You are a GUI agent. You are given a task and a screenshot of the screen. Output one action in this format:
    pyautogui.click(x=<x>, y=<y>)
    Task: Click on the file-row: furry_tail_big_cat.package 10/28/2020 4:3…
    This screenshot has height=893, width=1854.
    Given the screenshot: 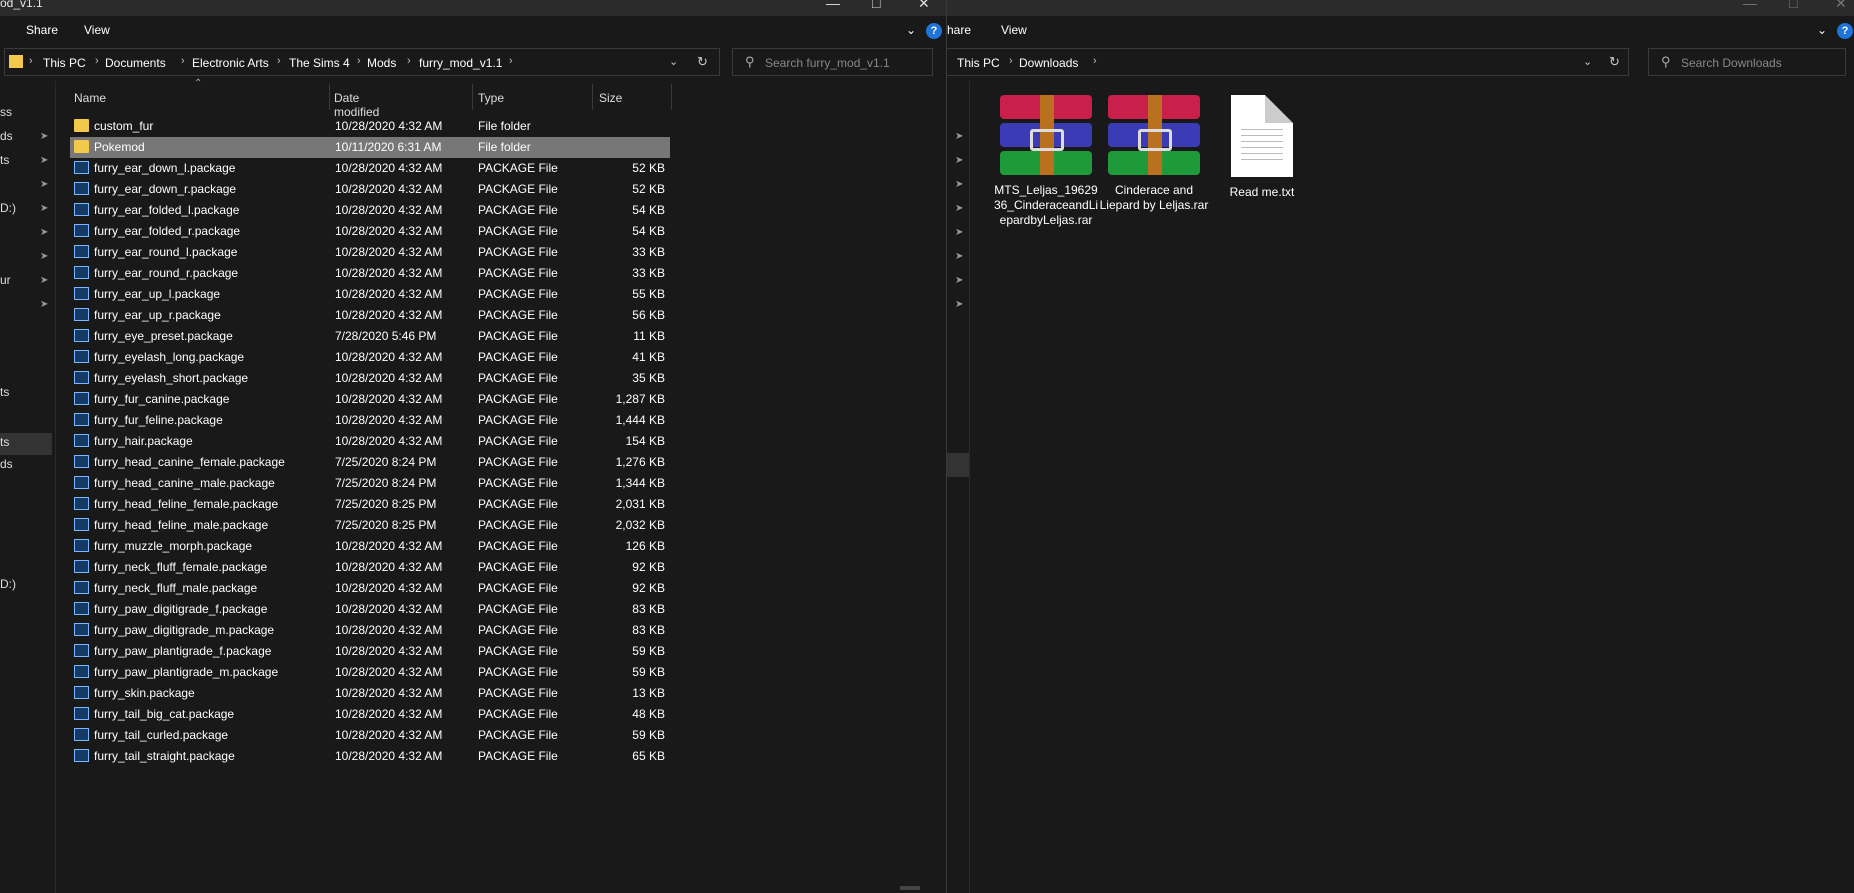 What is the action you would take?
    pyautogui.click(x=370, y=714)
    